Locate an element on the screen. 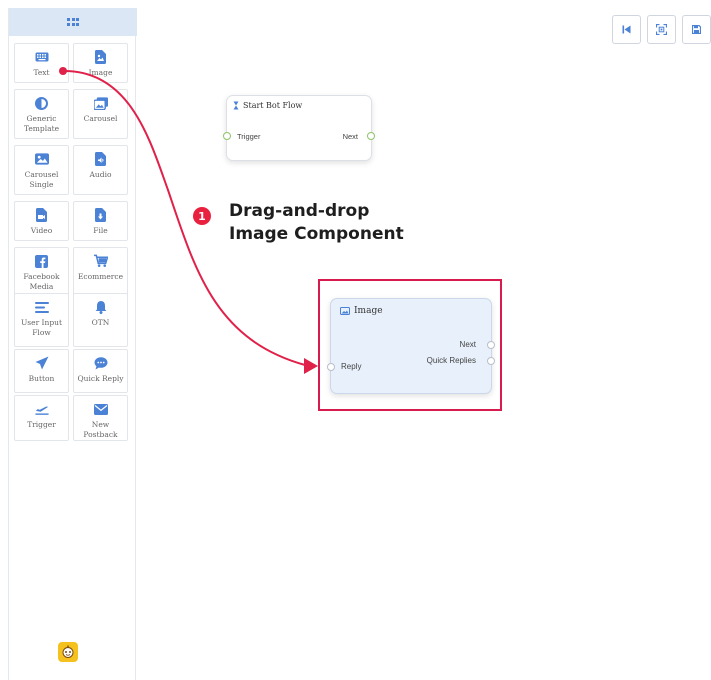 The width and height of the screenshot is (711, 680). callout-line-2: Image Component is located at coordinates (316, 234).